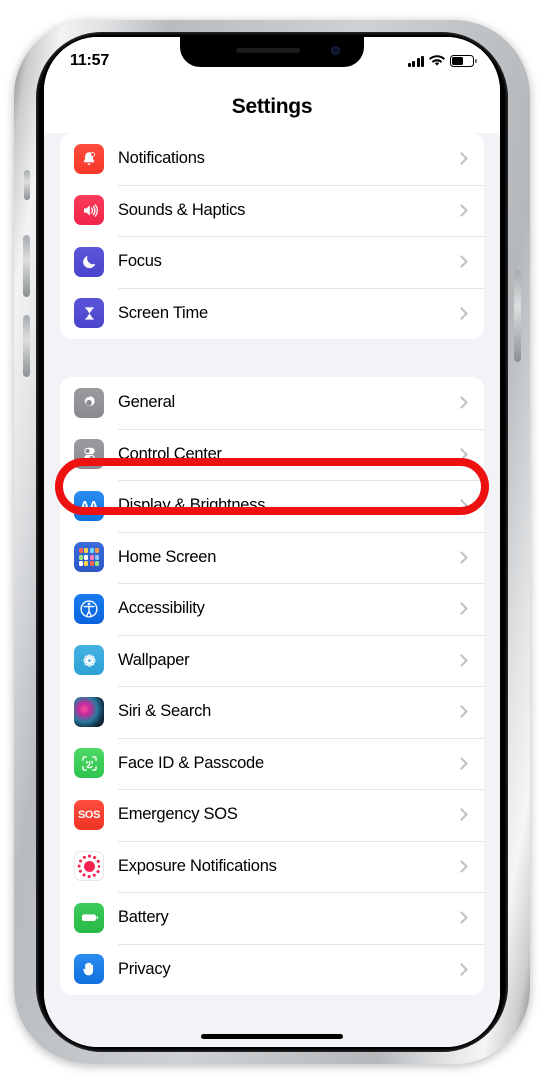  I want to click on sos-icon: SOS, so click(89, 814).